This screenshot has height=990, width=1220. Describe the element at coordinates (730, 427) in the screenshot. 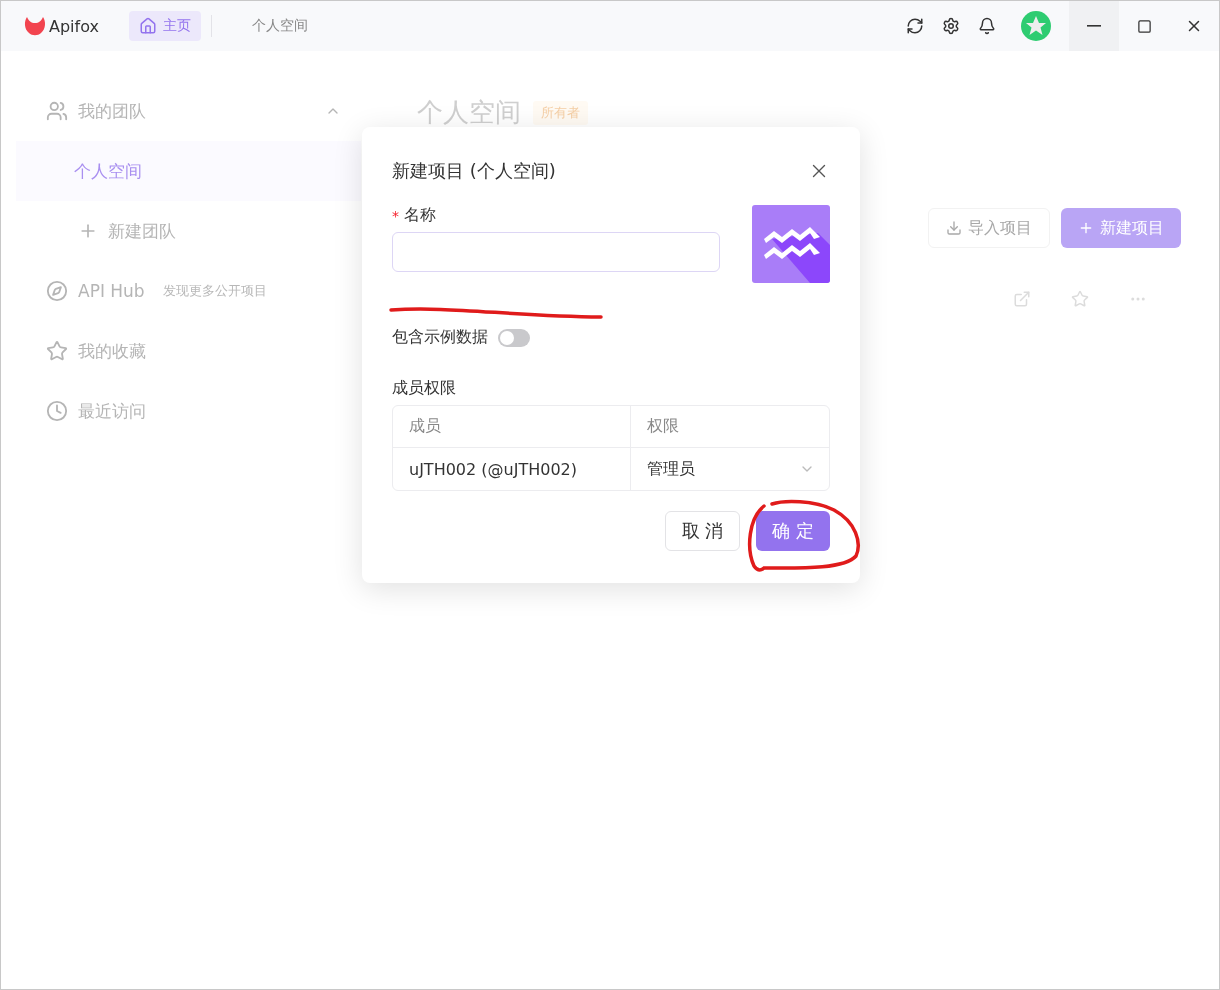

I see `column-header: 权限` at that location.